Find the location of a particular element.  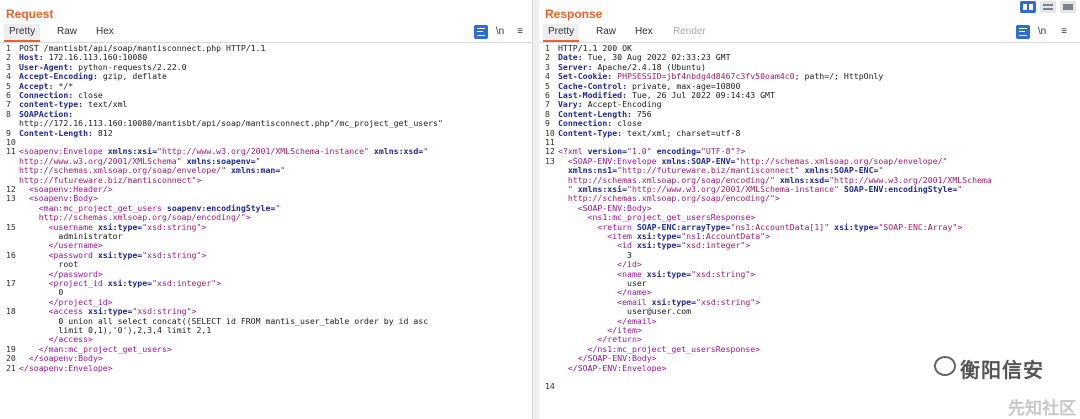

code-token: </SOAP-ENV:Envelope> is located at coordinates (612, 367).